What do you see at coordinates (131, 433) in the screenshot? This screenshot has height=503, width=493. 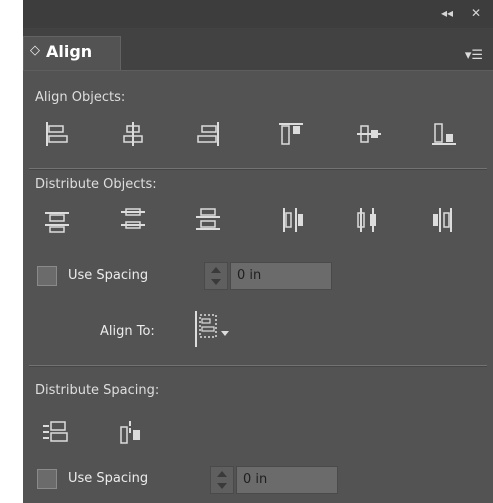 I see `distribute-horizontal-space-icon` at bounding box center [131, 433].